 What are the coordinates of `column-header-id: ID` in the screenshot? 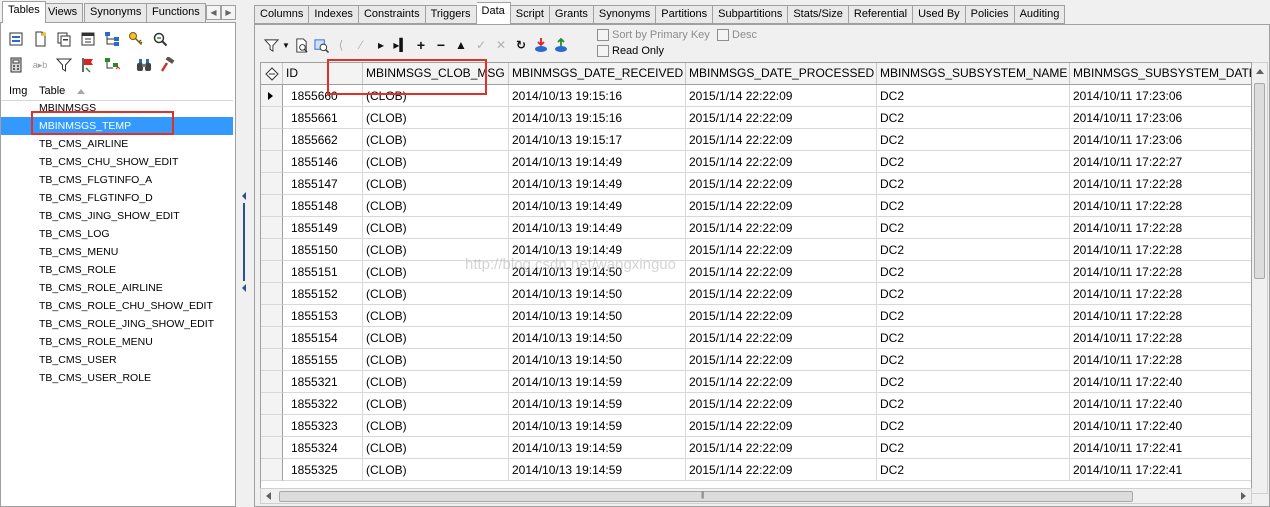 It's located at (323, 73).